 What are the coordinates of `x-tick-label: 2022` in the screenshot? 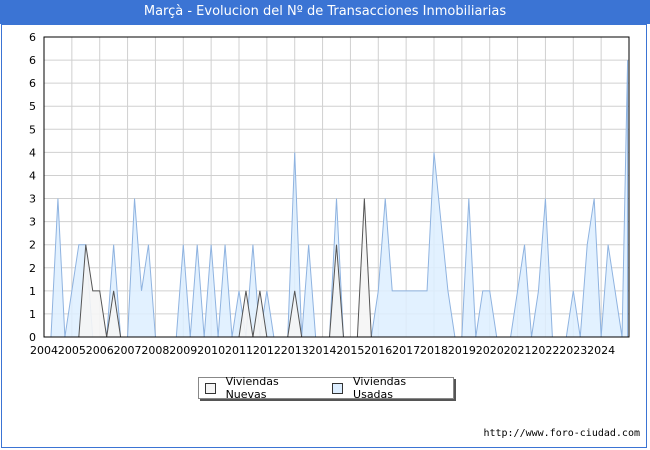 It's located at (545, 350).